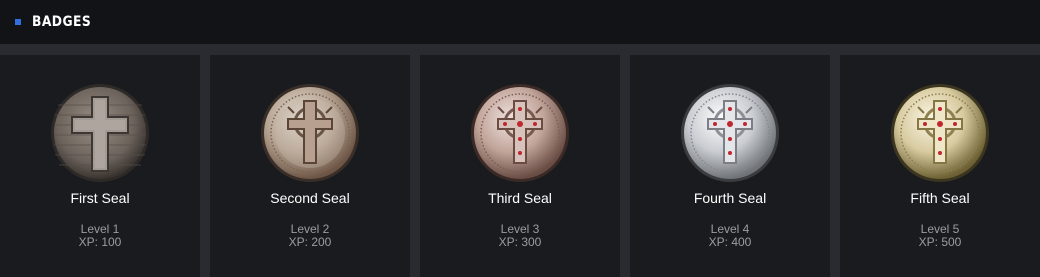 This screenshot has width=1040, height=277. What do you see at coordinates (730, 242) in the screenshot?
I see `badge-xp: XP: 400` at bounding box center [730, 242].